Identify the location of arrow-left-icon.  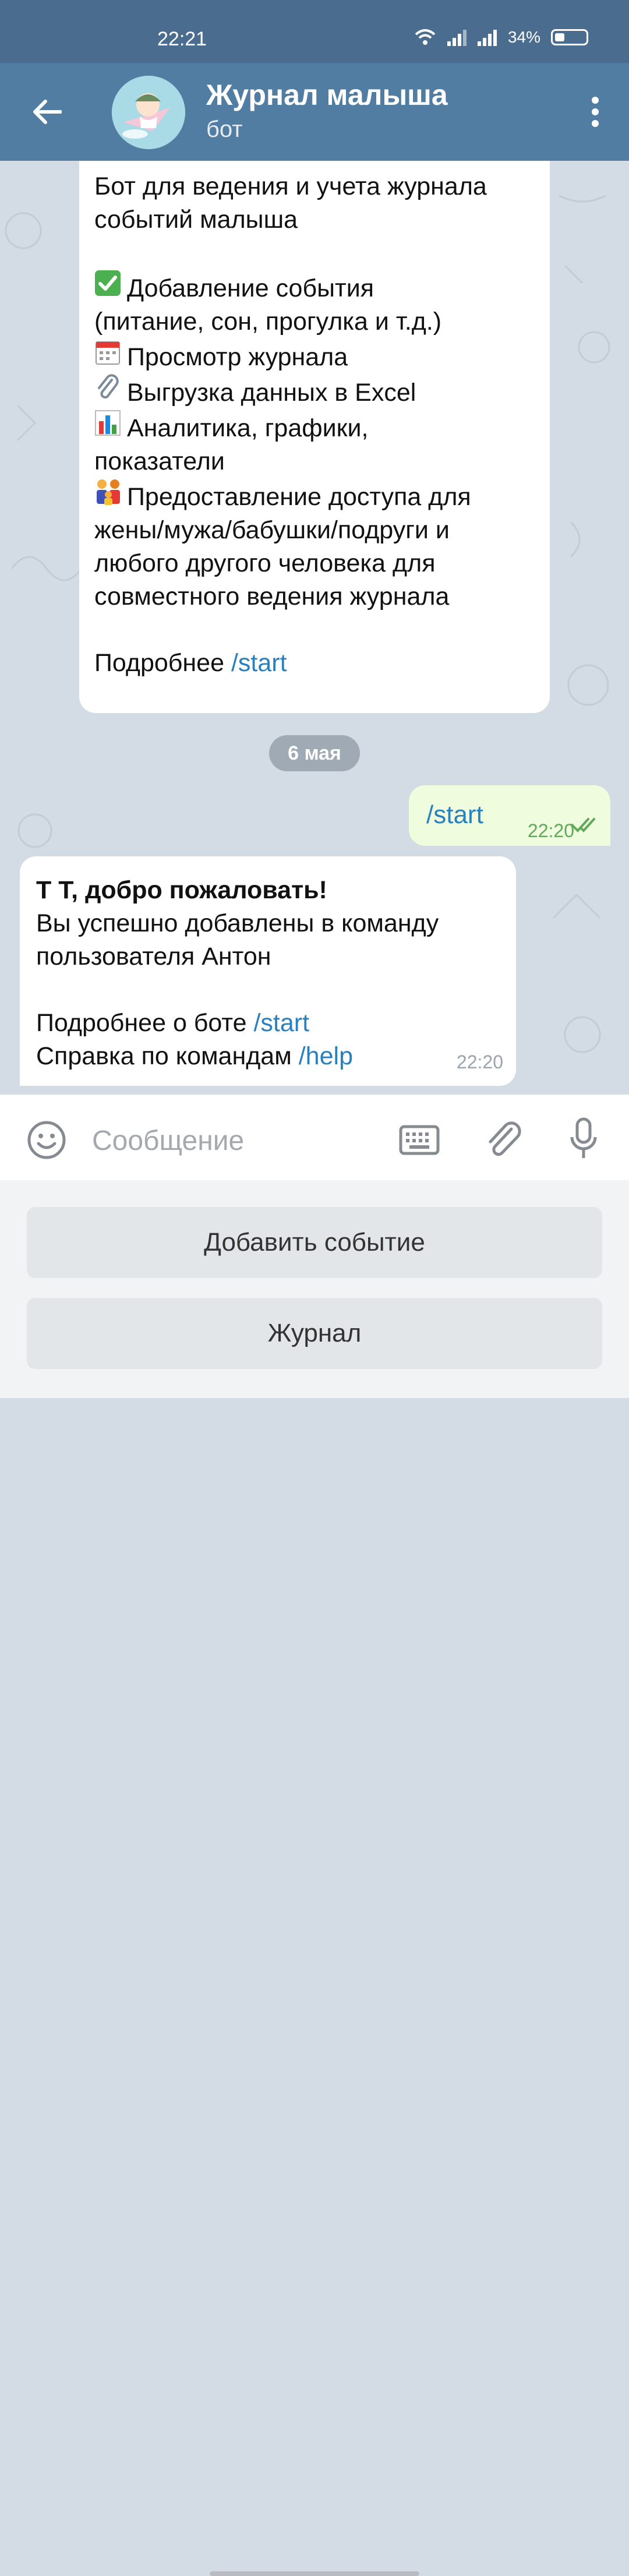
(47, 112).